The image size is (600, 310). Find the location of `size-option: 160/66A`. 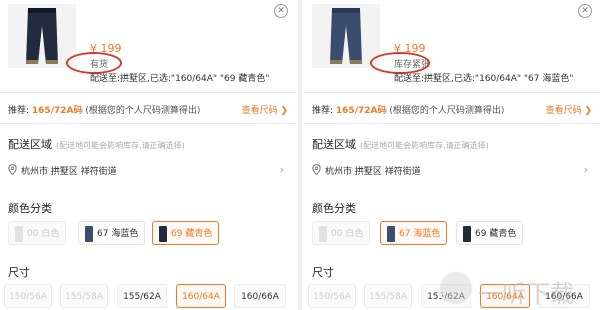

size-option: 160/66A is located at coordinates (260, 296).